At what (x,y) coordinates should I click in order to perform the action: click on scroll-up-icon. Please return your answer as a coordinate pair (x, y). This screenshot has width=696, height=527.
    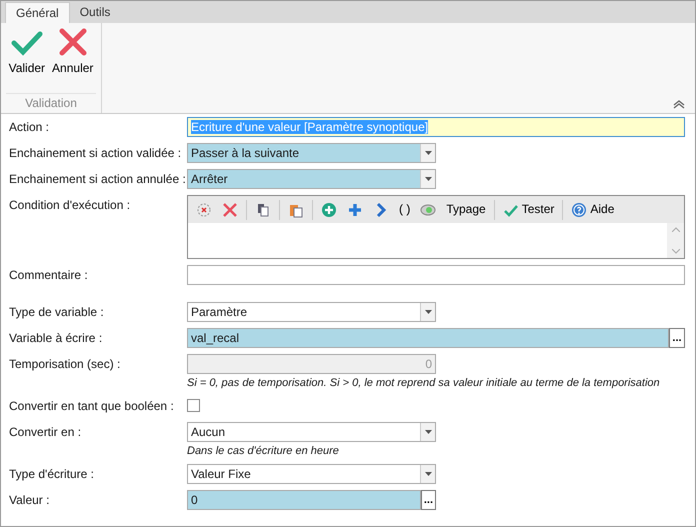
    Looking at the image, I should click on (676, 229).